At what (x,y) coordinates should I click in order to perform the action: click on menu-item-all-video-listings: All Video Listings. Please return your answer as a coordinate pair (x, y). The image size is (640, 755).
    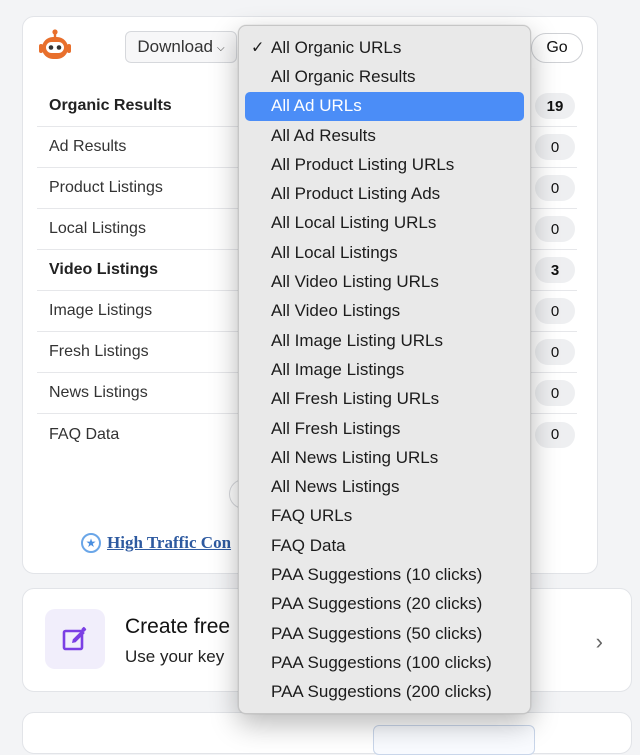
    Looking at the image, I should click on (384, 311).